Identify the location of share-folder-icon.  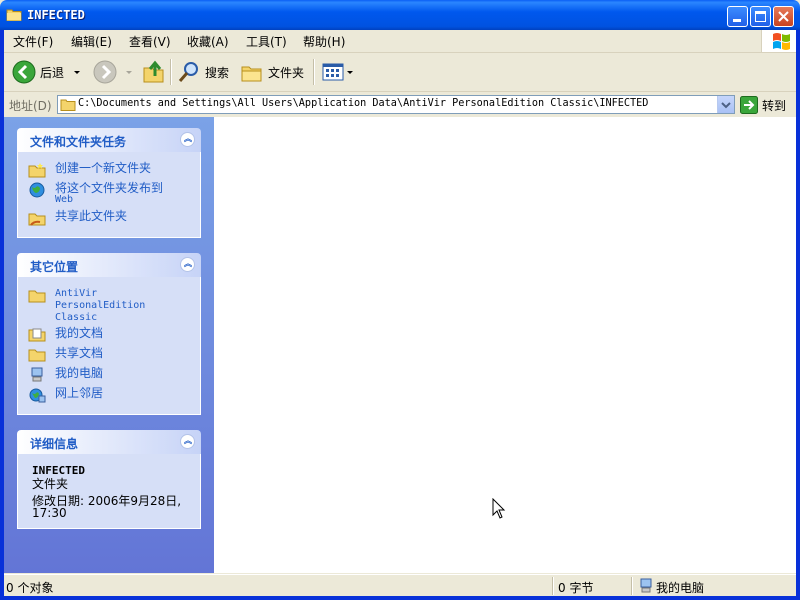
(37, 219).